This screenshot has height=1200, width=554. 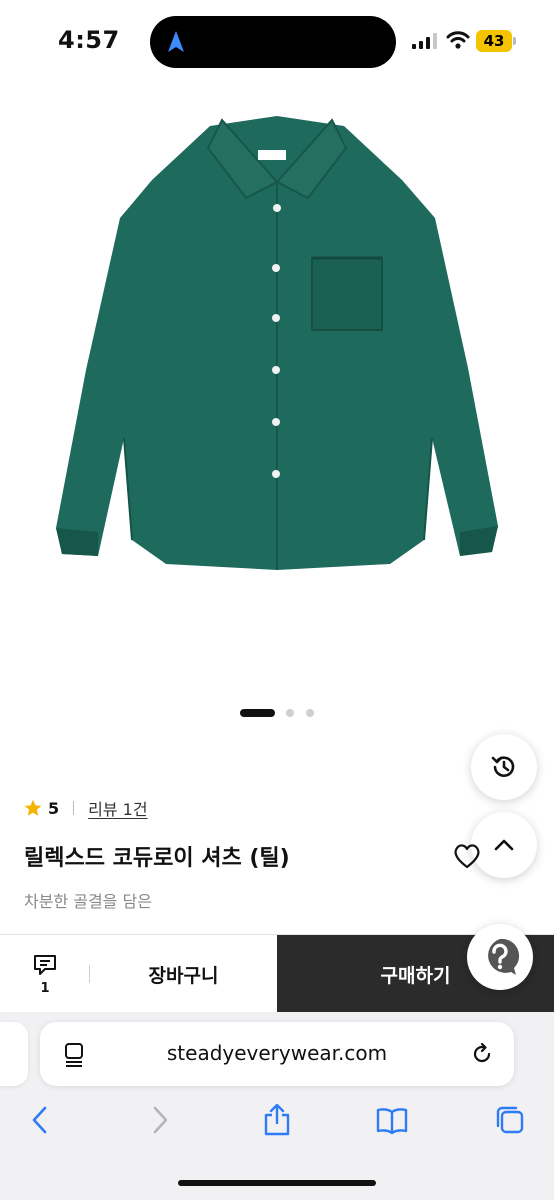 I want to click on recent-history-button, so click(x=504, y=767).